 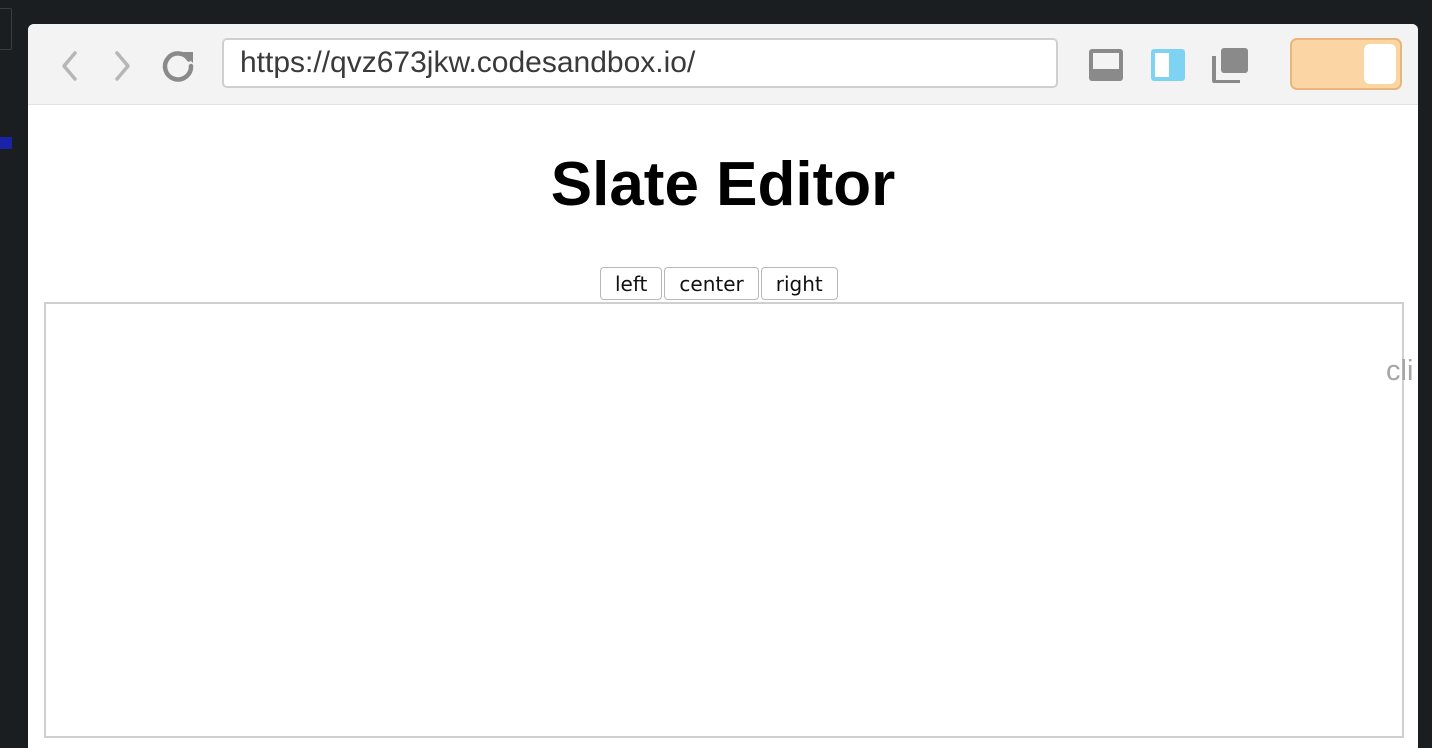 I want to click on browser-toolbar, so click(x=723, y=64).